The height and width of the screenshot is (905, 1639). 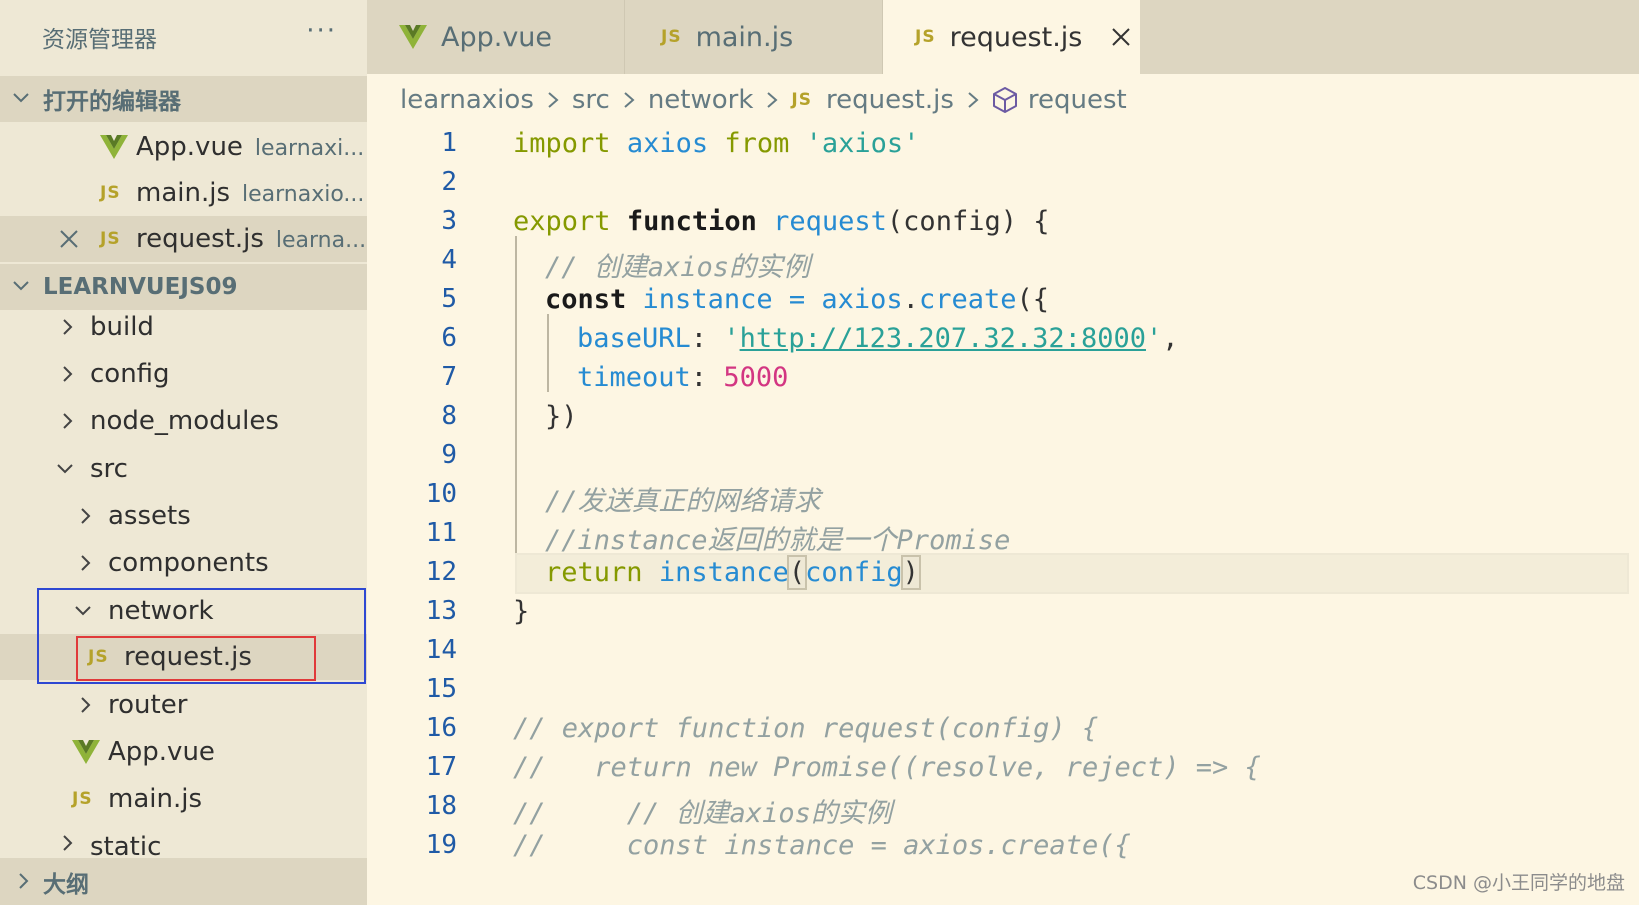 What do you see at coordinates (1003, 144) in the screenshot?
I see `code-line: 1 import axios from 'axios'` at bounding box center [1003, 144].